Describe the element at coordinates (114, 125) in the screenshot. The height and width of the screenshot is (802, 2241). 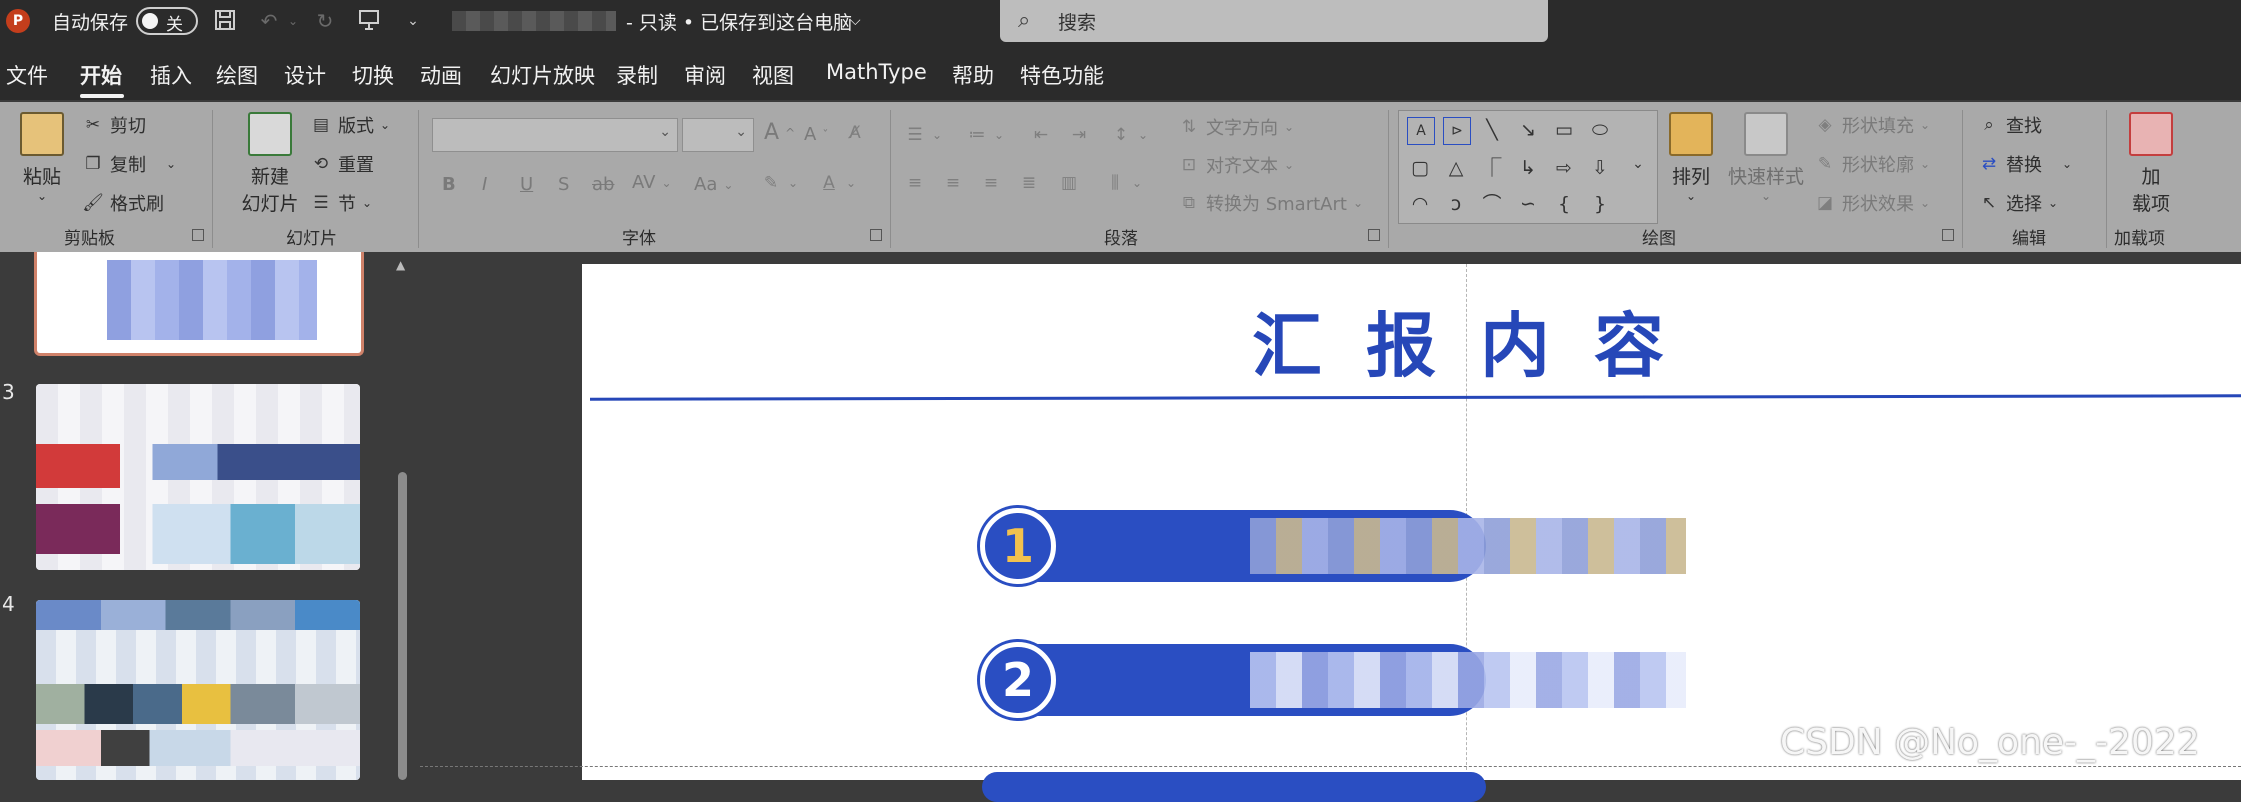
I see `cut-button: ✂ 剪切` at that location.